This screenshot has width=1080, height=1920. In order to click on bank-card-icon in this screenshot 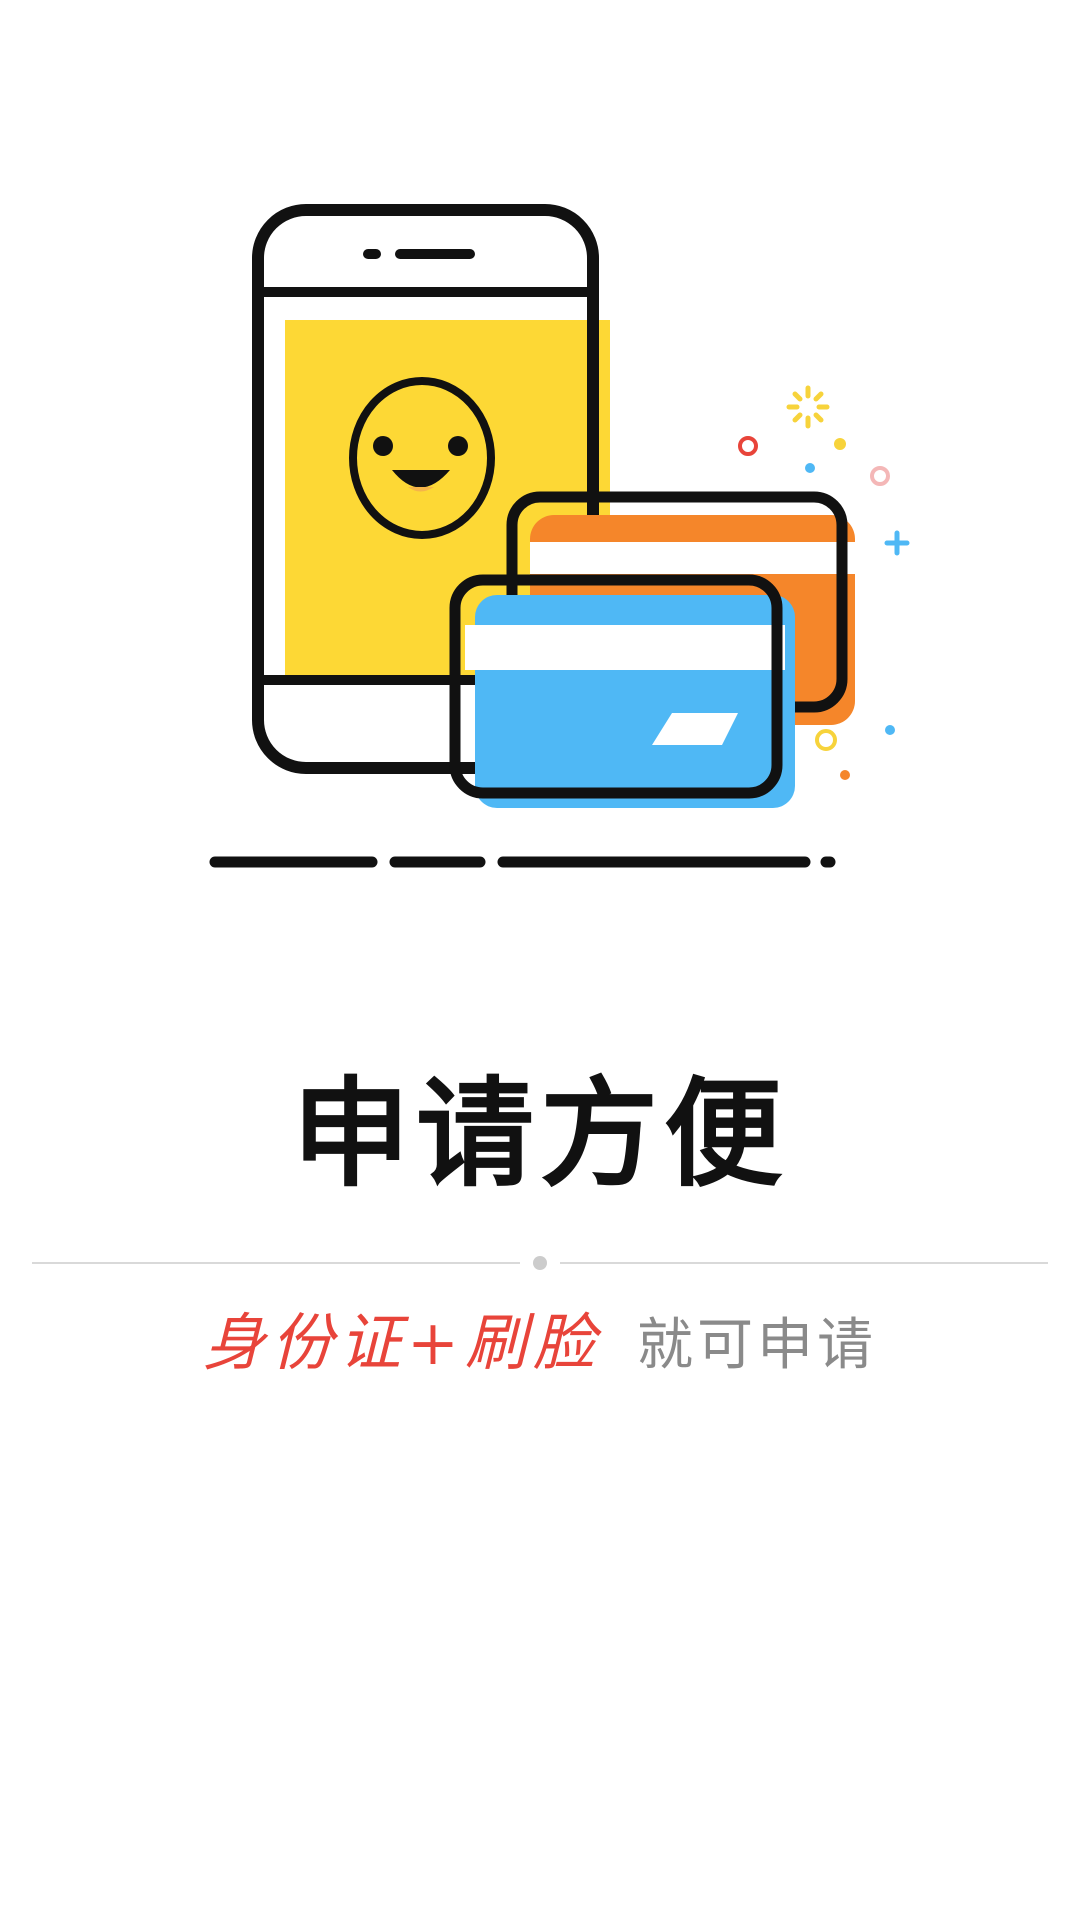, I will do `click(622, 691)`.